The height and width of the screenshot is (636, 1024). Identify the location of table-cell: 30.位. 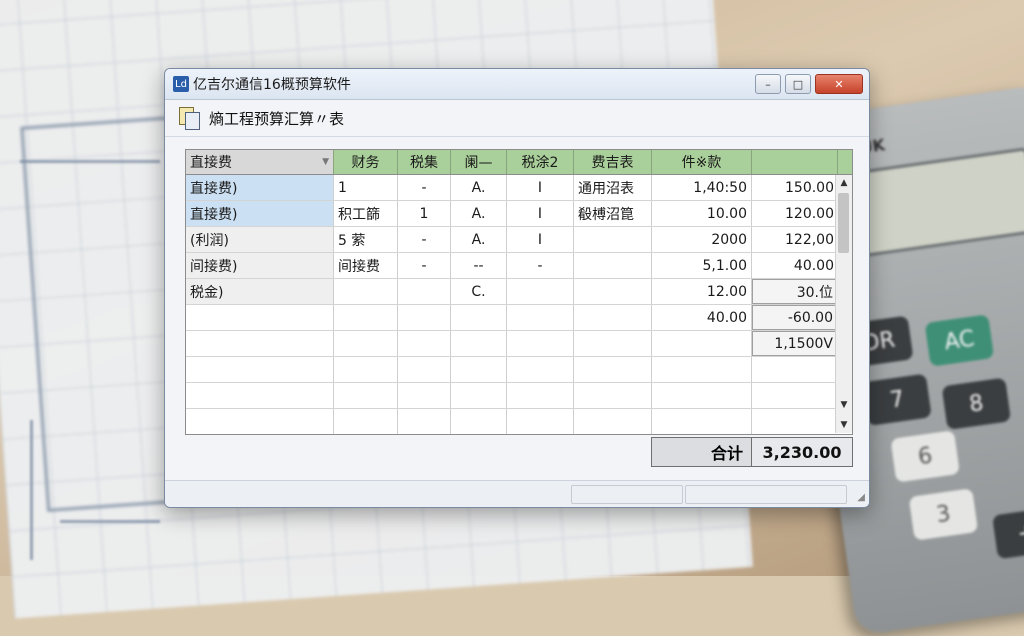
(795, 291).